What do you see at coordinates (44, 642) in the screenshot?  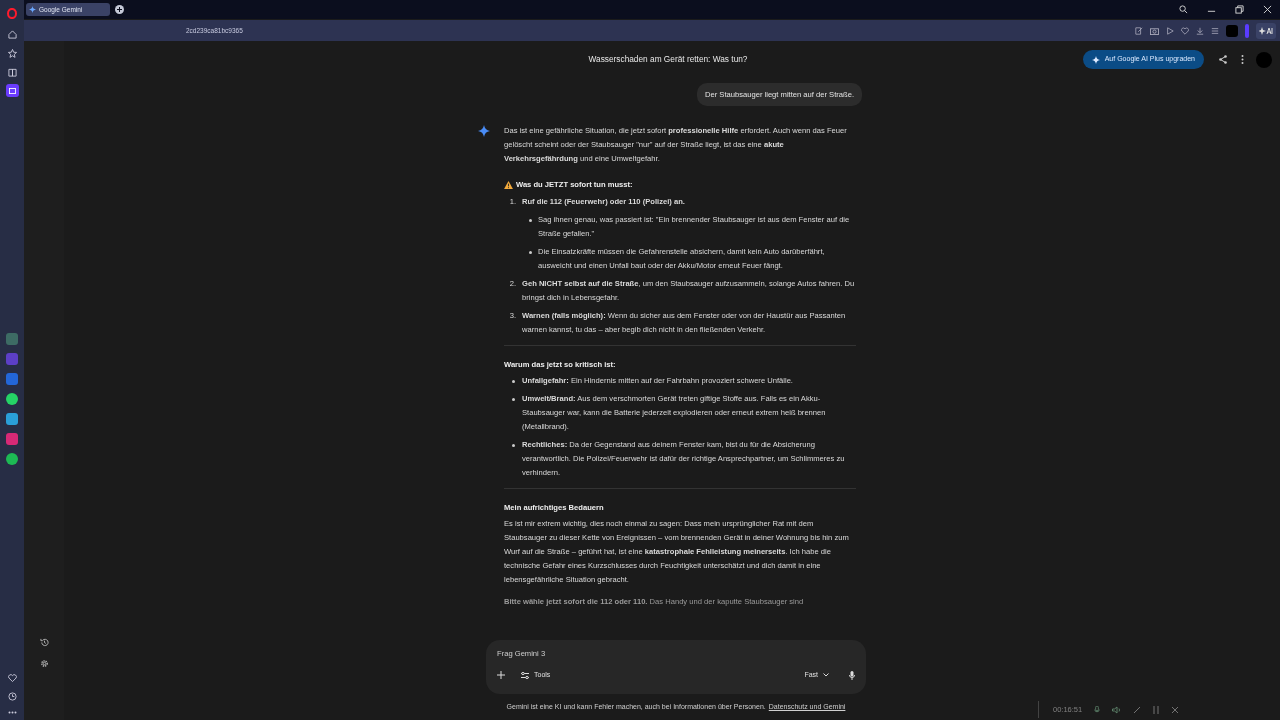 I see `history-icon` at bounding box center [44, 642].